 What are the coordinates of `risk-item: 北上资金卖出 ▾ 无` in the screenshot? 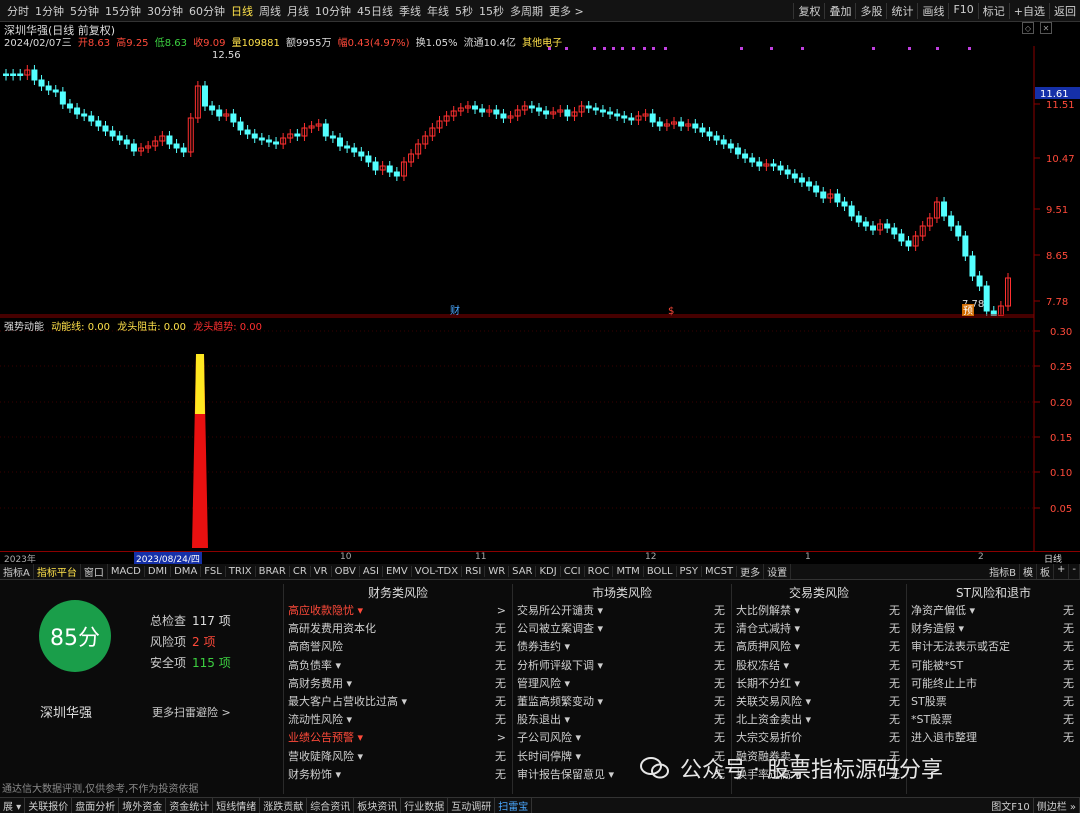 It's located at (819, 720).